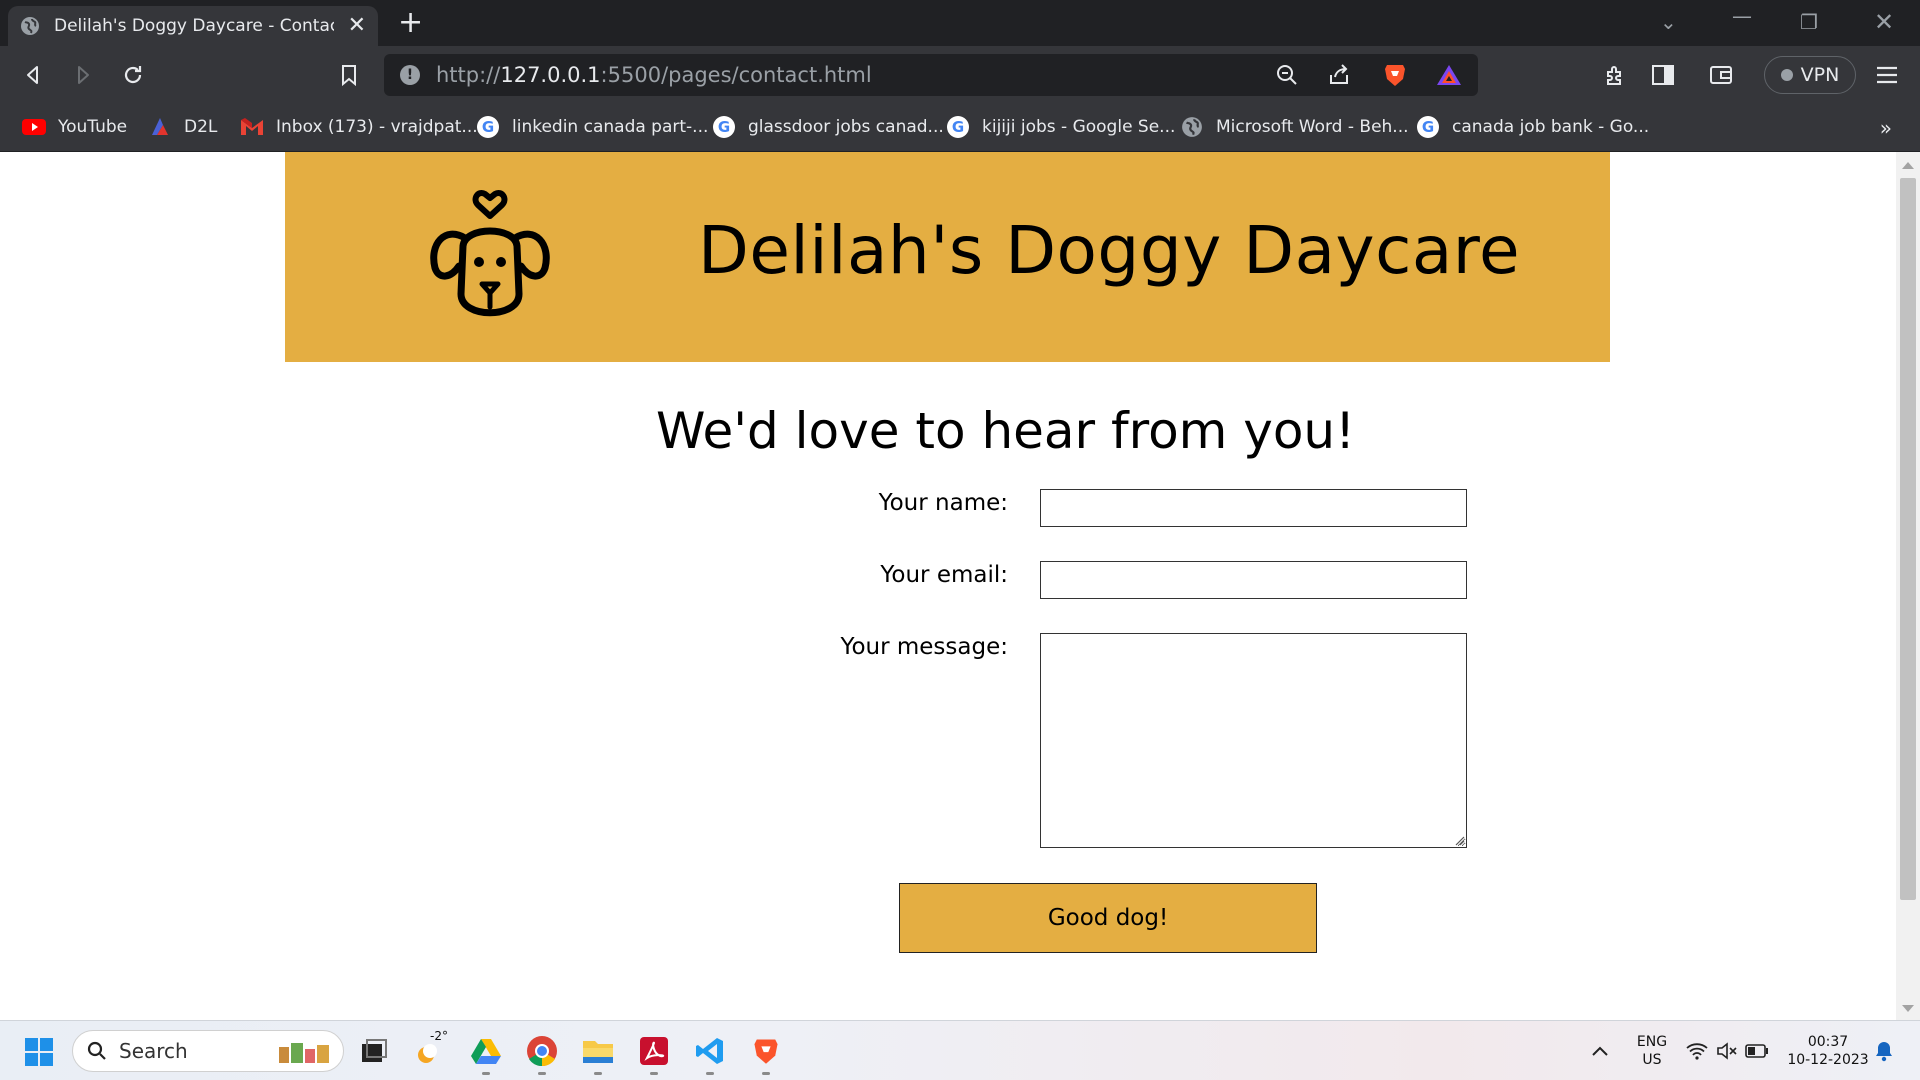  I want to click on site-header: Delilah's Doggy Daycare, so click(947, 257).